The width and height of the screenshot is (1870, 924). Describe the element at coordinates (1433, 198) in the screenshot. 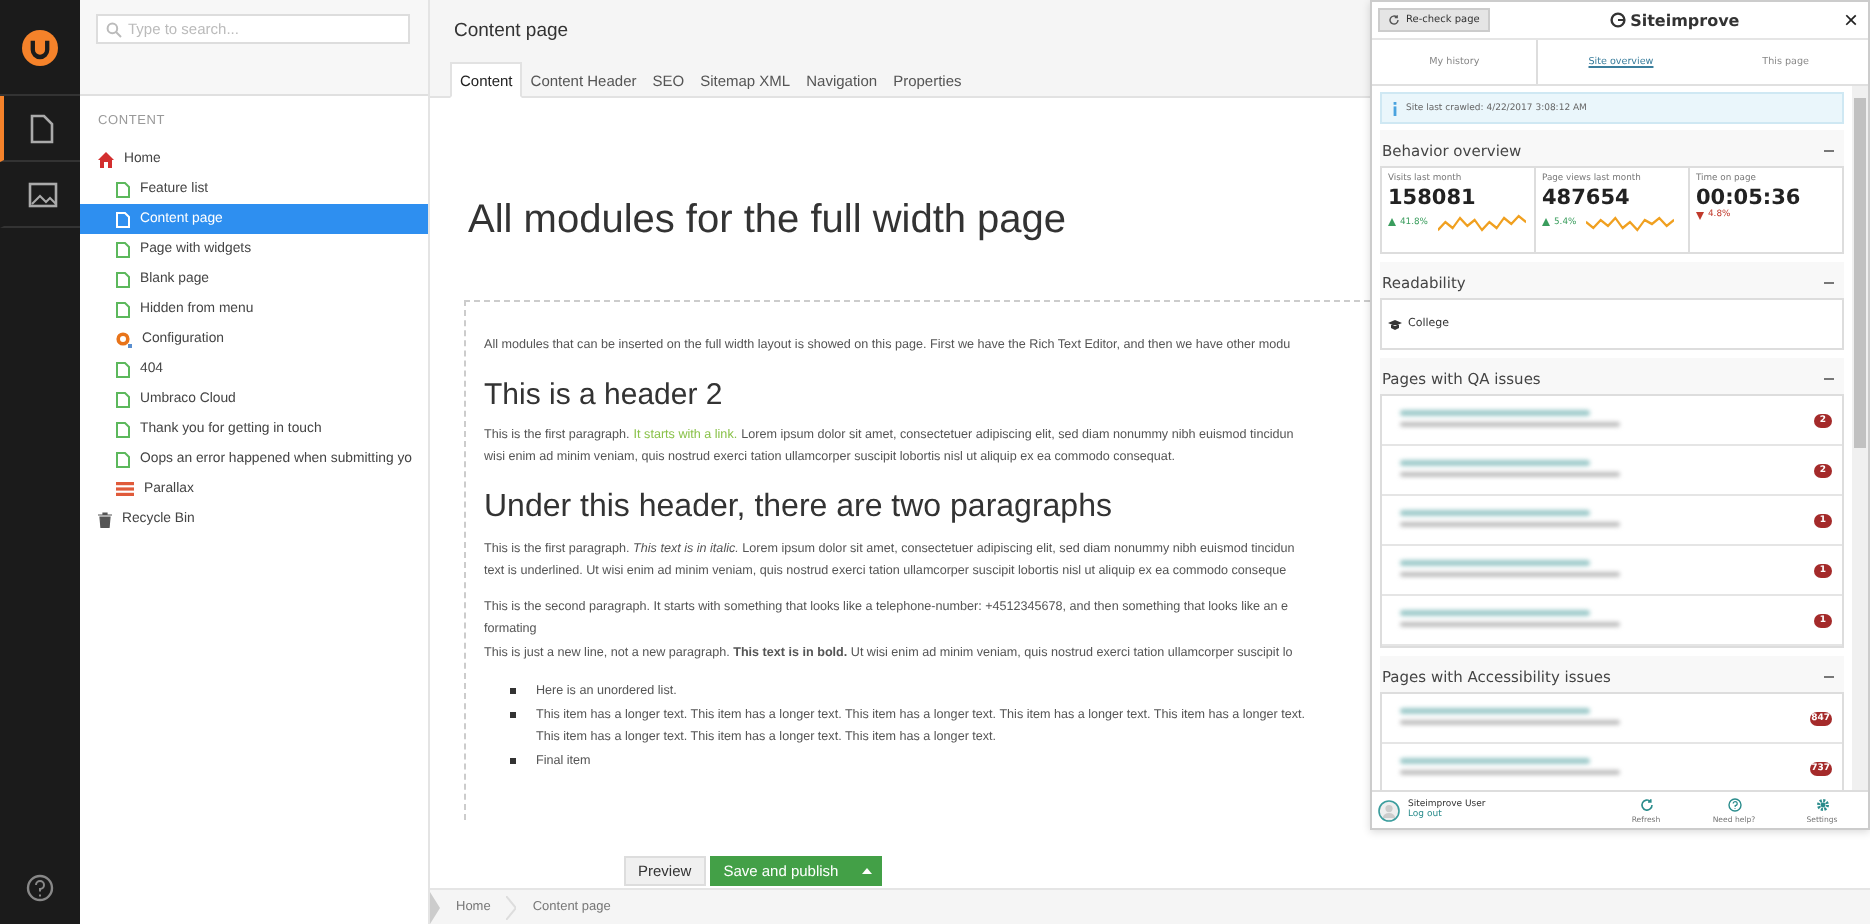

I see `stat-value: 158081` at that location.